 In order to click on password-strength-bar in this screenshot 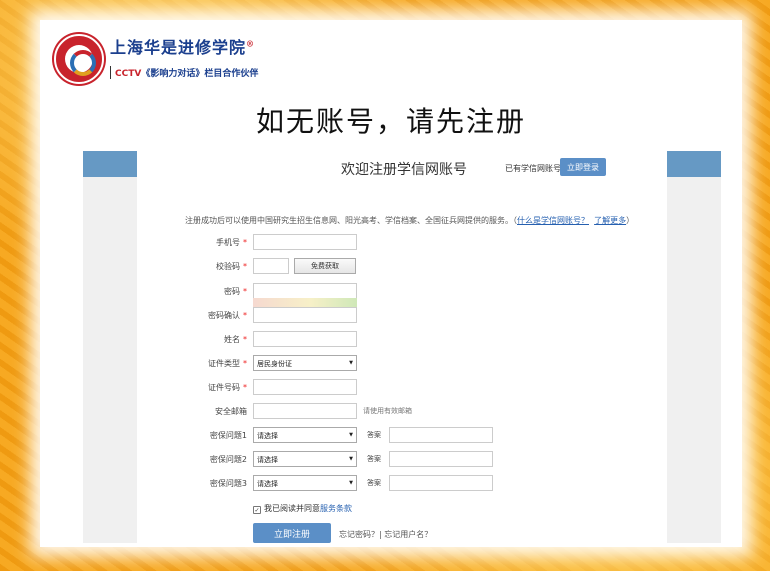, I will do `click(305, 302)`.